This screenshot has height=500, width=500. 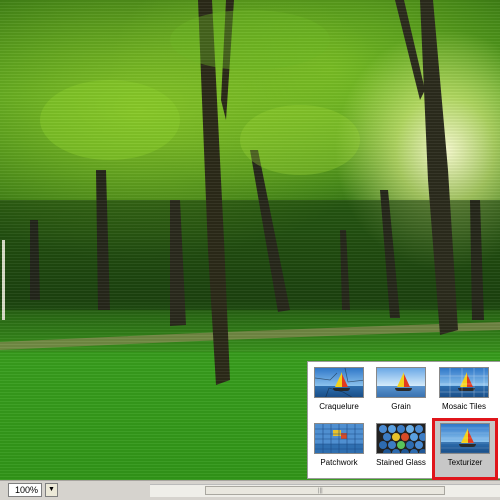 I want to click on status-bar: 100% ▼ |||, so click(x=250, y=490).